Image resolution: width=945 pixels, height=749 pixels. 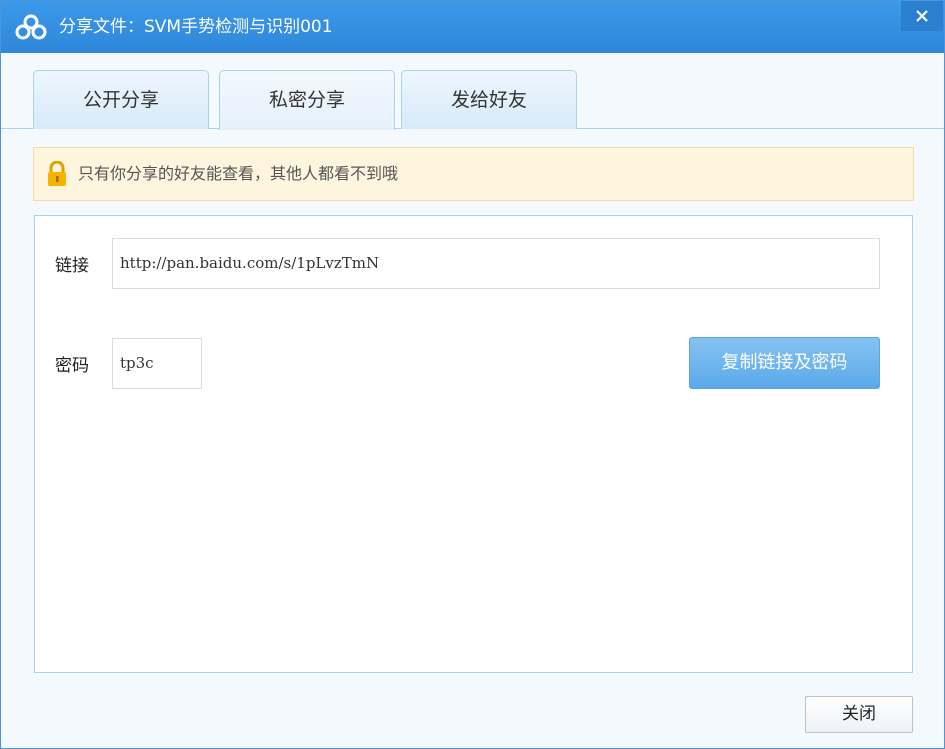 What do you see at coordinates (57, 173) in the screenshot?
I see `lock-icon` at bounding box center [57, 173].